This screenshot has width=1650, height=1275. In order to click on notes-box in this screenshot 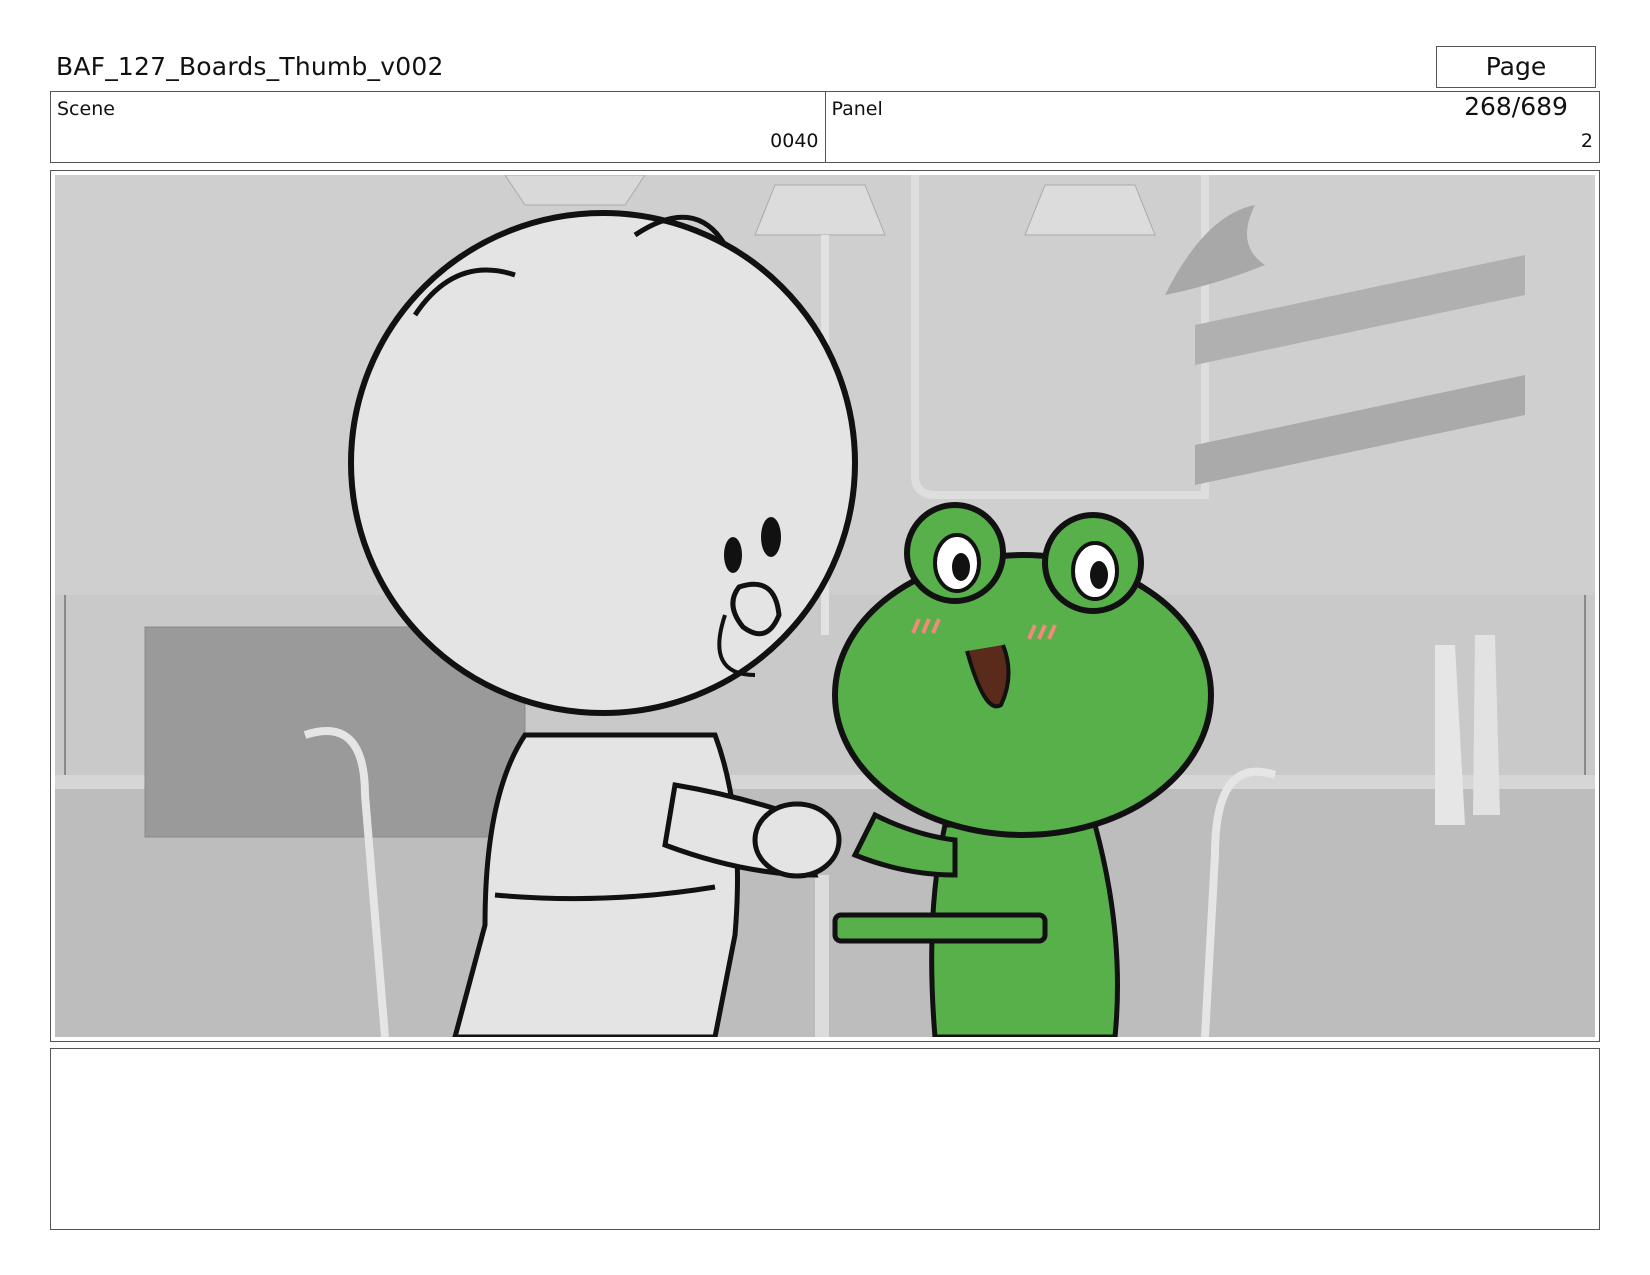, I will do `click(825, 1139)`.